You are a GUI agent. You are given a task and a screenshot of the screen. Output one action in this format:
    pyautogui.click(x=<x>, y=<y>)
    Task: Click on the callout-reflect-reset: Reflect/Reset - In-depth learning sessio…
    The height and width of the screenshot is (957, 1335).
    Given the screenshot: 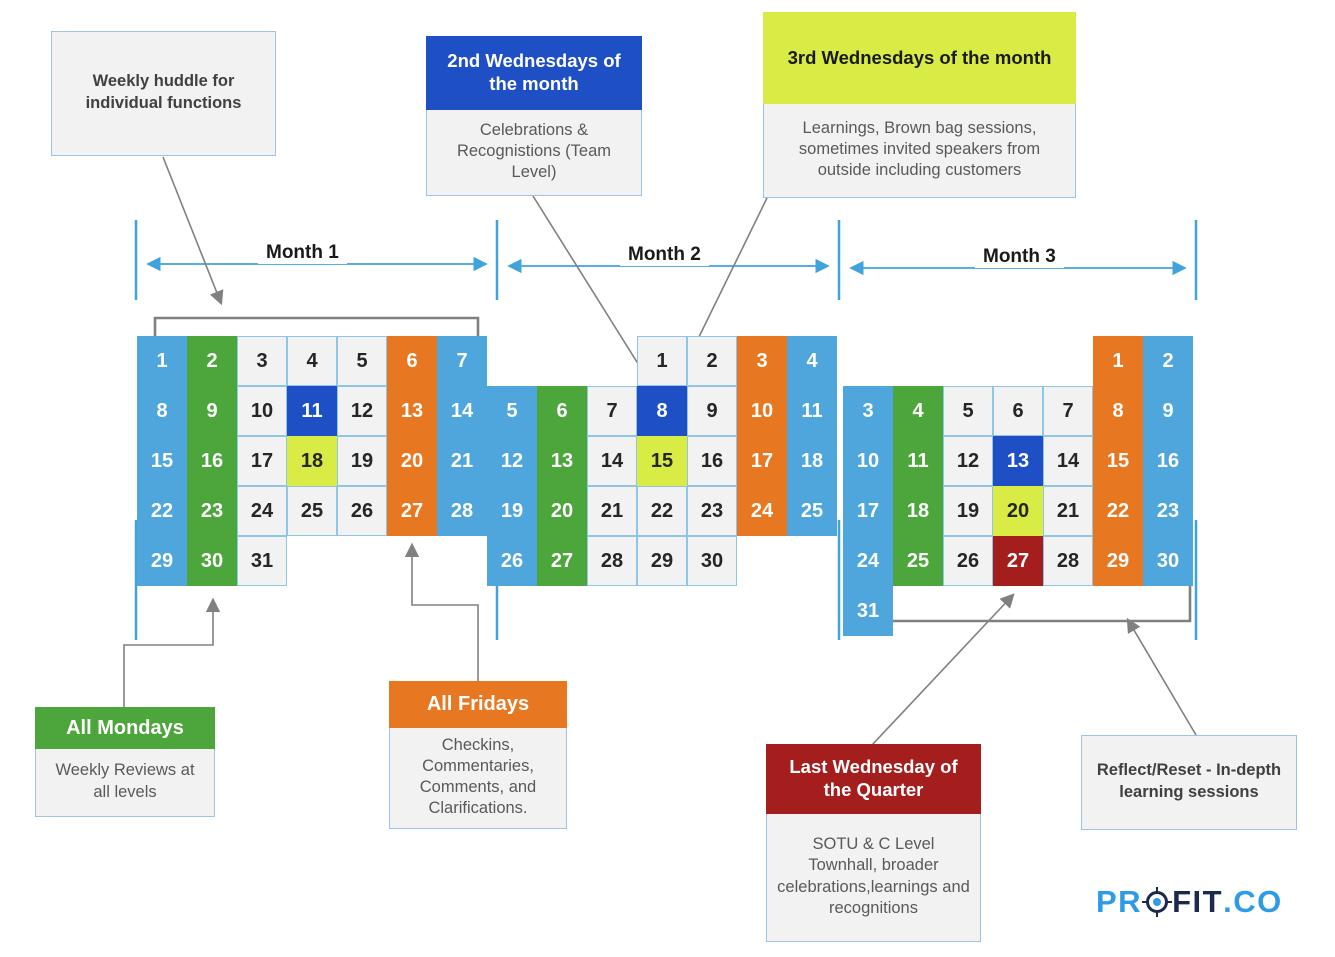 What is the action you would take?
    pyautogui.click(x=1189, y=782)
    